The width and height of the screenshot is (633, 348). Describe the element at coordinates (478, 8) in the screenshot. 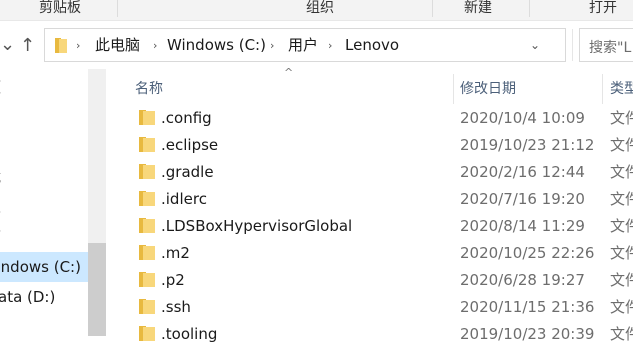

I see `ribbon-group-new: 新建` at that location.